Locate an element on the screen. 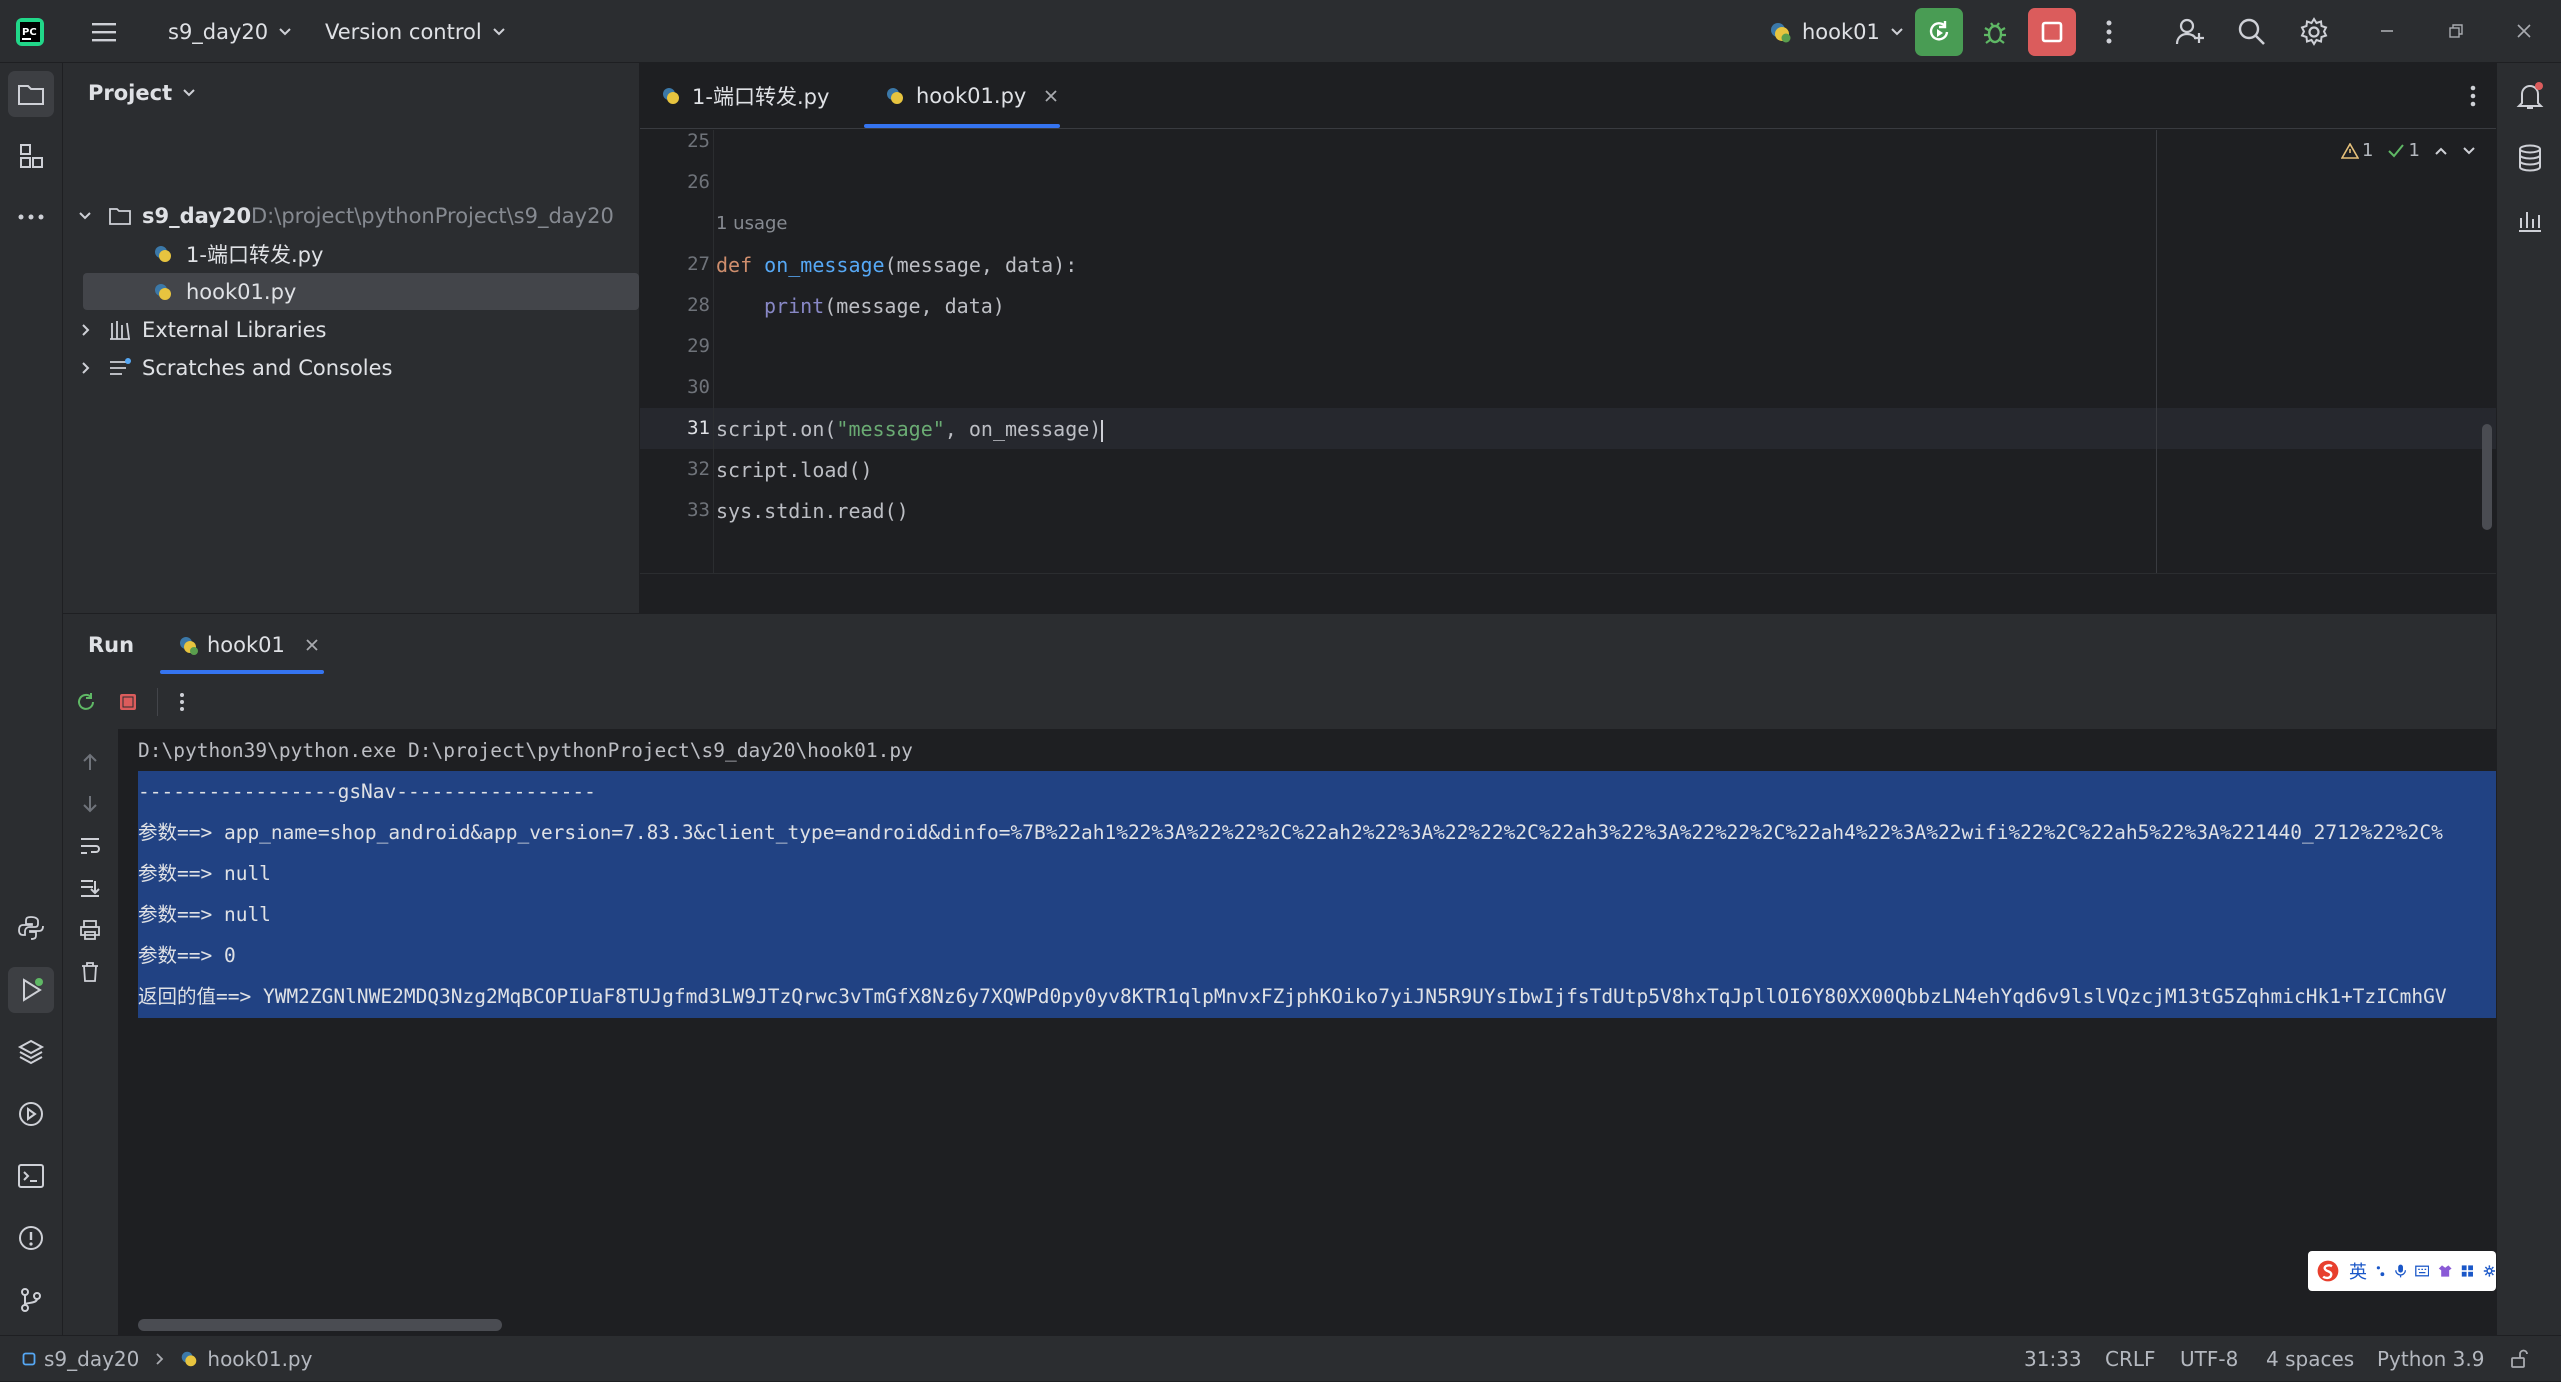 Image resolution: width=2561 pixels, height=1382 pixels. run-side-toolbar is located at coordinates (90, 1032).